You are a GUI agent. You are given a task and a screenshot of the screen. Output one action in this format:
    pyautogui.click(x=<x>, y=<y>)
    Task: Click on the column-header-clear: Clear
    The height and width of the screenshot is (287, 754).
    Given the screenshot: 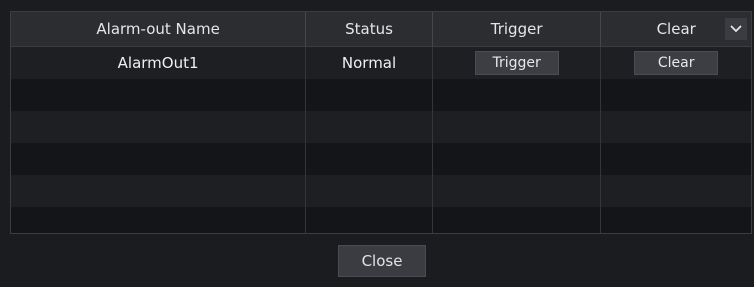 What is the action you would take?
    pyautogui.click(x=676, y=29)
    